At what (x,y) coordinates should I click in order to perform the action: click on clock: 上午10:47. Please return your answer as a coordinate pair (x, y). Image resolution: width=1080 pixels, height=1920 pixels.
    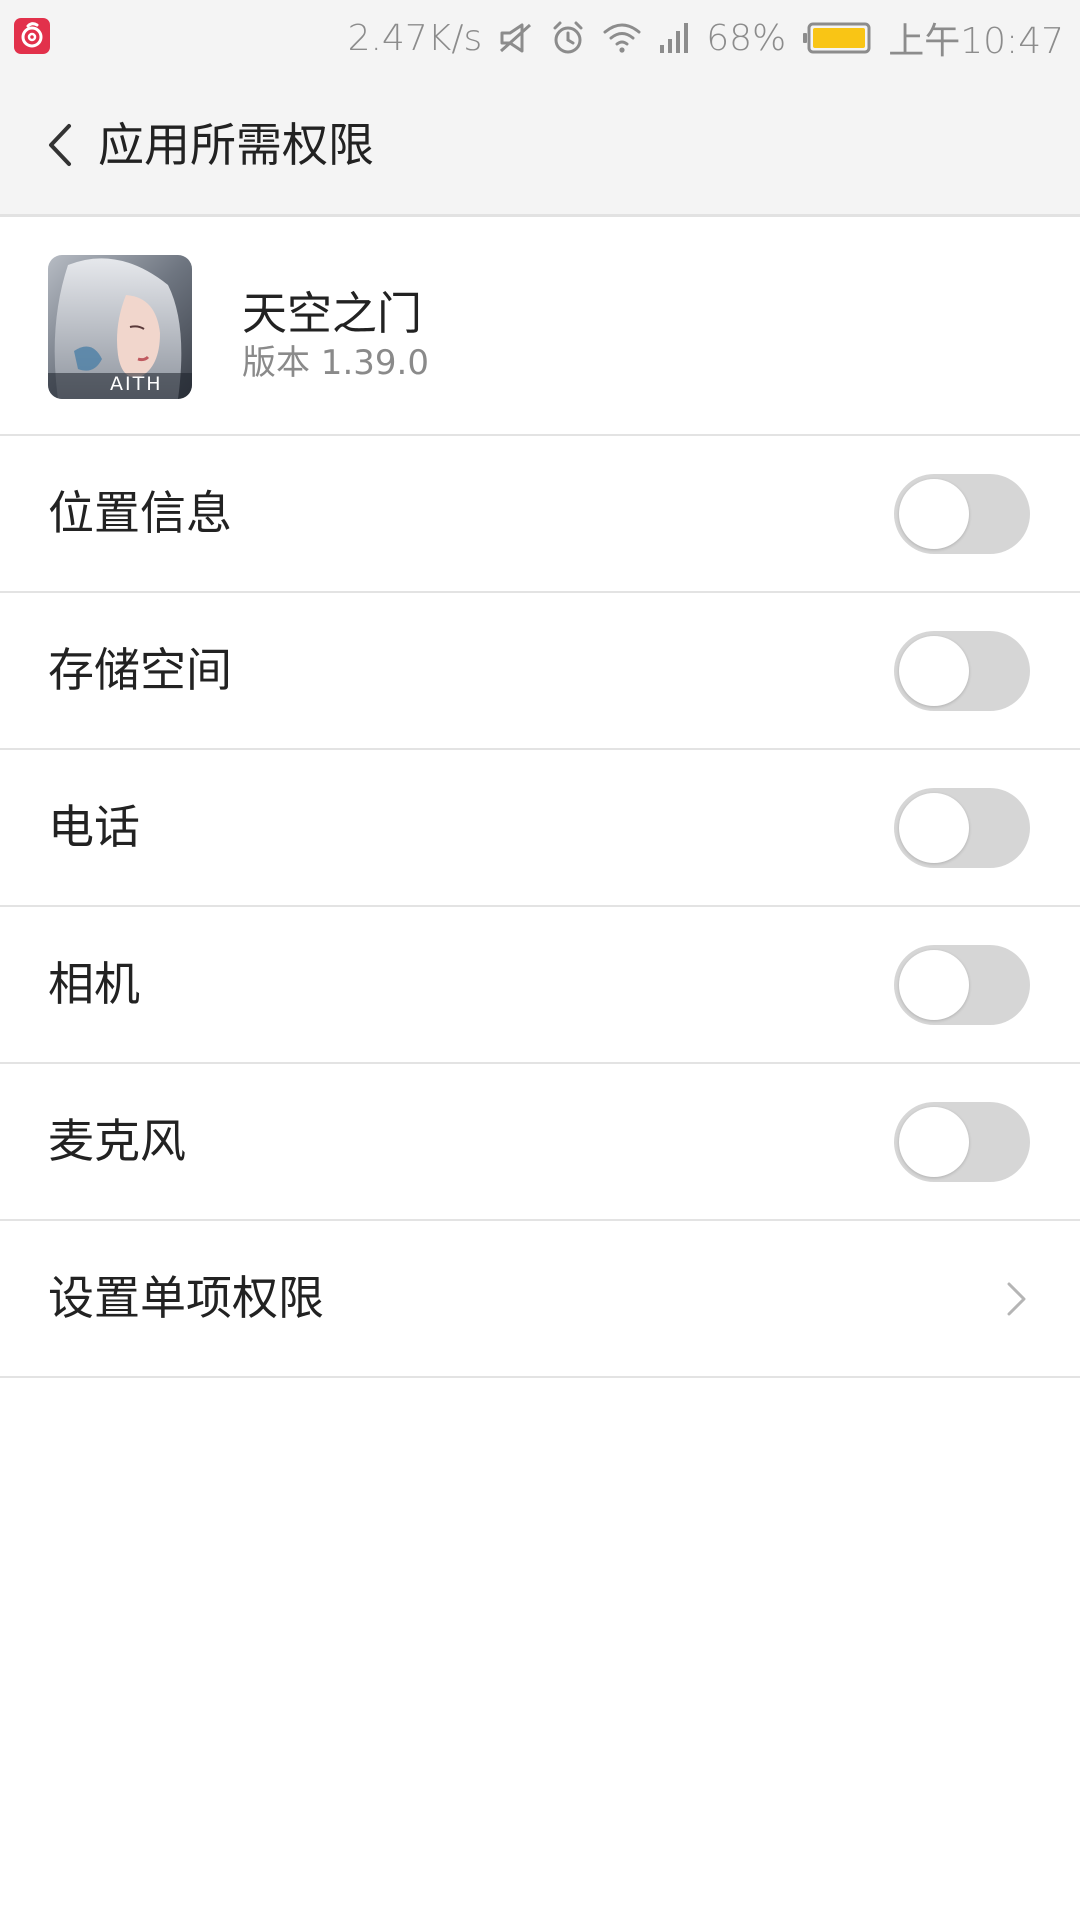
    Looking at the image, I should click on (976, 41).